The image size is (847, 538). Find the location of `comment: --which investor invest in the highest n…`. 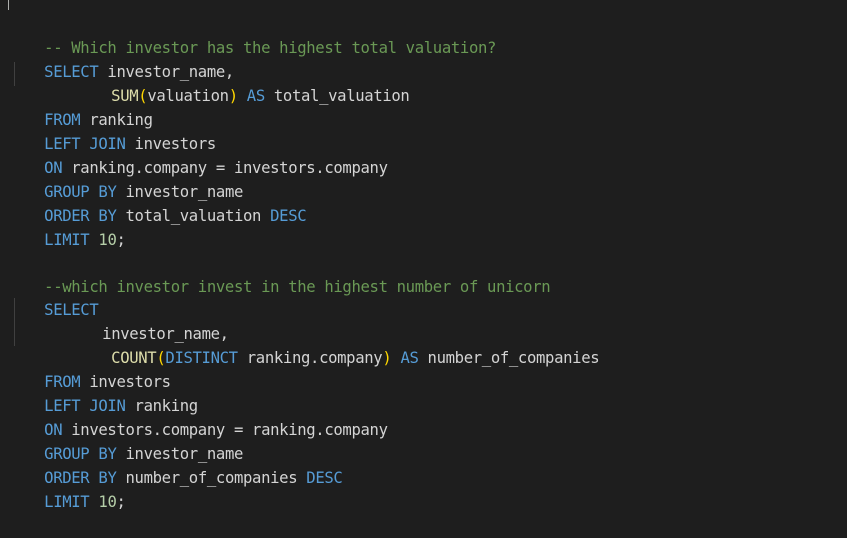

comment: --which investor invest in the highest n… is located at coordinates (297, 287).